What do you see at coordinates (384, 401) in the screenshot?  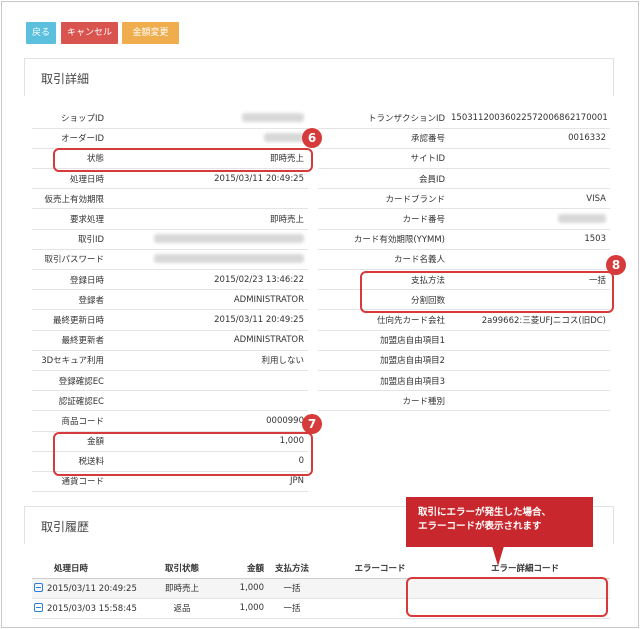 I see `detail-label: カード種別` at bounding box center [384, 401].